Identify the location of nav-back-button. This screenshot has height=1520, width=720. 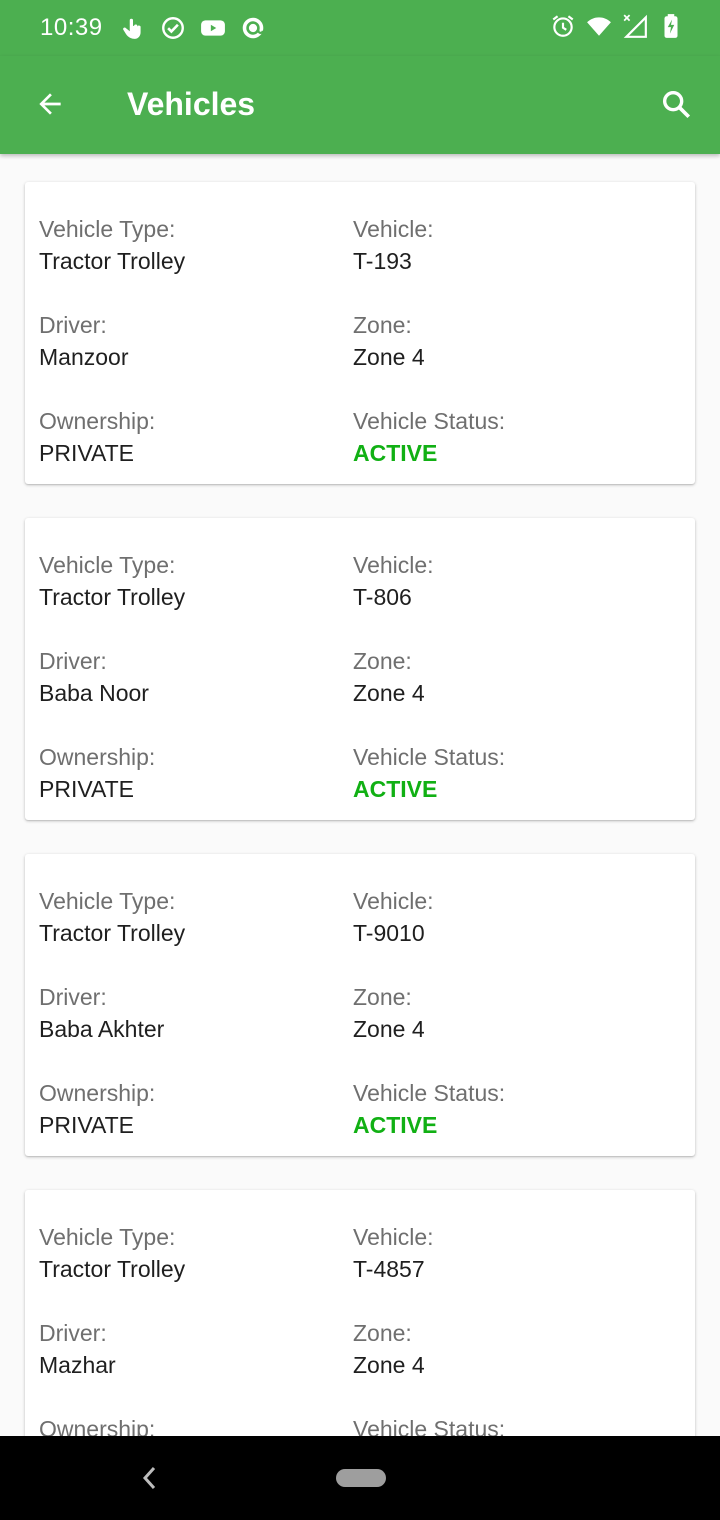
(149, 1478).